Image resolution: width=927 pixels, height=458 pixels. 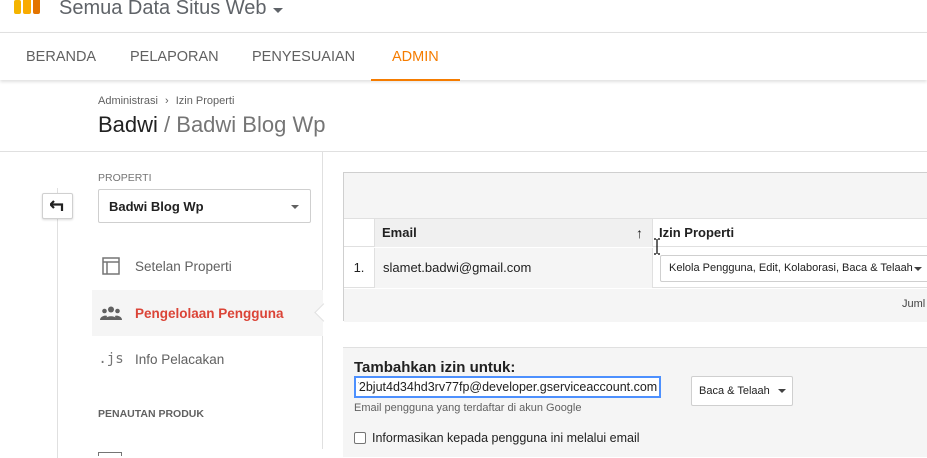 What do you see at coordinates (111, 359) in the screenshot?
I see `js-icon: .js` at bounding box center [111, 359].